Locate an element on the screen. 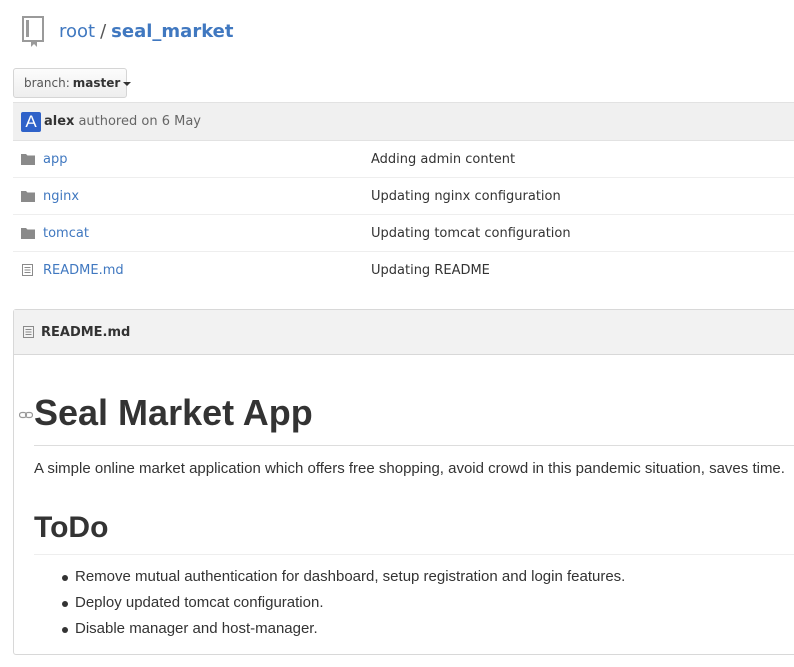 The image size is (794, 667). commit-author: alex is located at coordinates (59, 121).